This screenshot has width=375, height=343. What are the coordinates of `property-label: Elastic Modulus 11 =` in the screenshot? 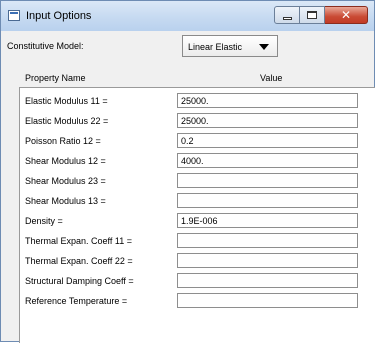 It's located at (66, 101).